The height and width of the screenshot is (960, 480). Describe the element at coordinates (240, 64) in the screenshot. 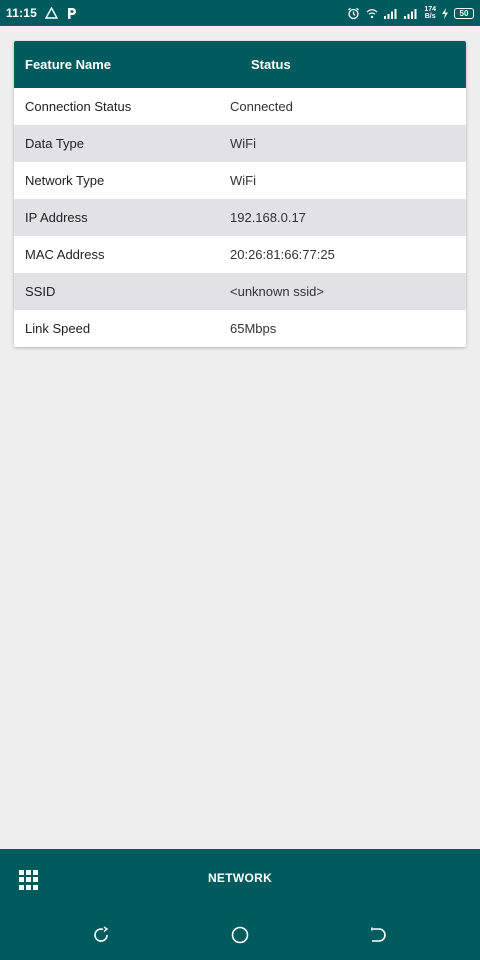

I see `table-header: Feature Name Status` at that location.